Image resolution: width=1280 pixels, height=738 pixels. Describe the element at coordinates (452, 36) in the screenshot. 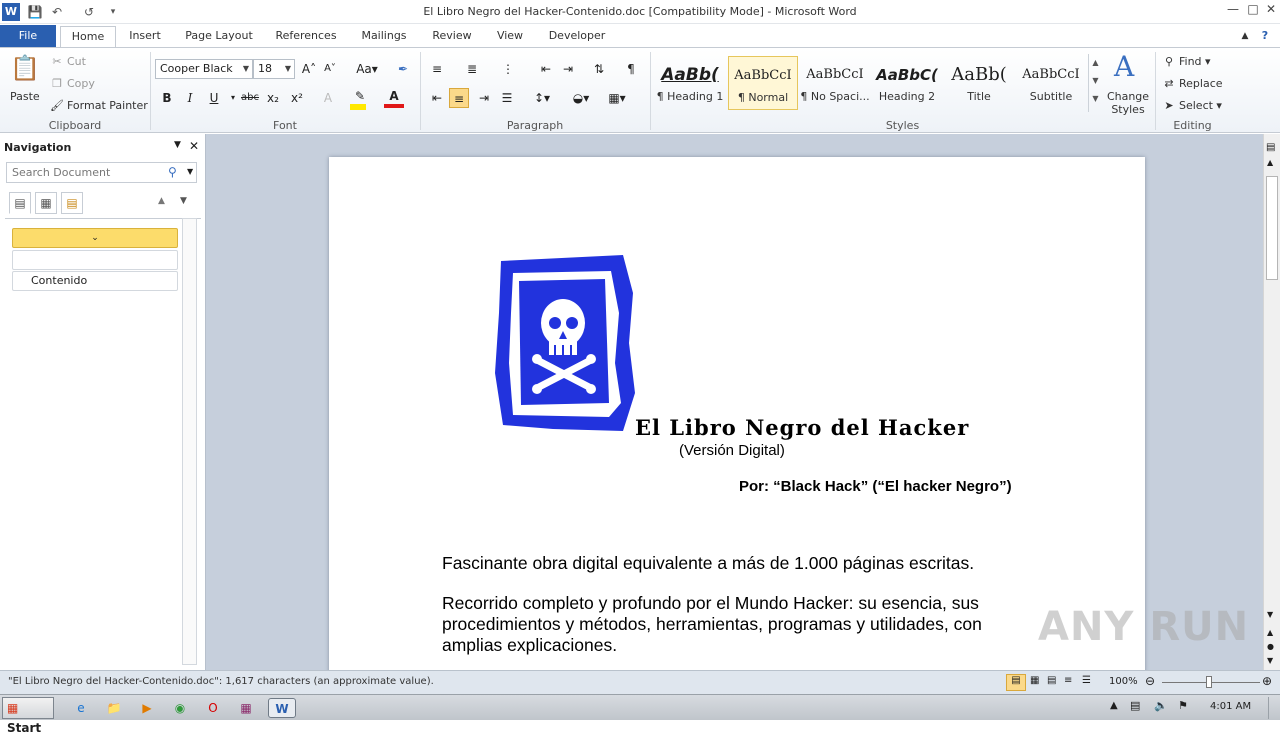

I see `tab-review: Review` at that location.